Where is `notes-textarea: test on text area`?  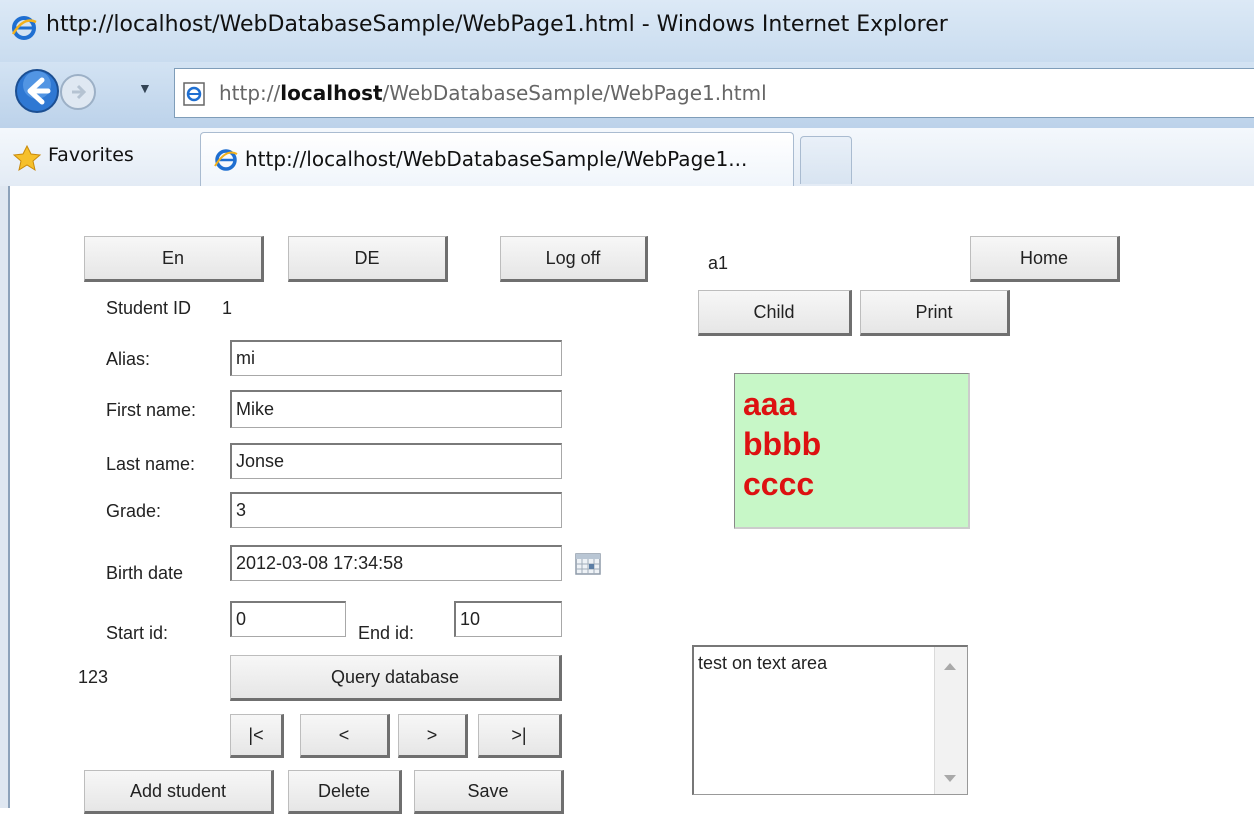 notes-textarea: test on text area is located at coordinates (830, 720).